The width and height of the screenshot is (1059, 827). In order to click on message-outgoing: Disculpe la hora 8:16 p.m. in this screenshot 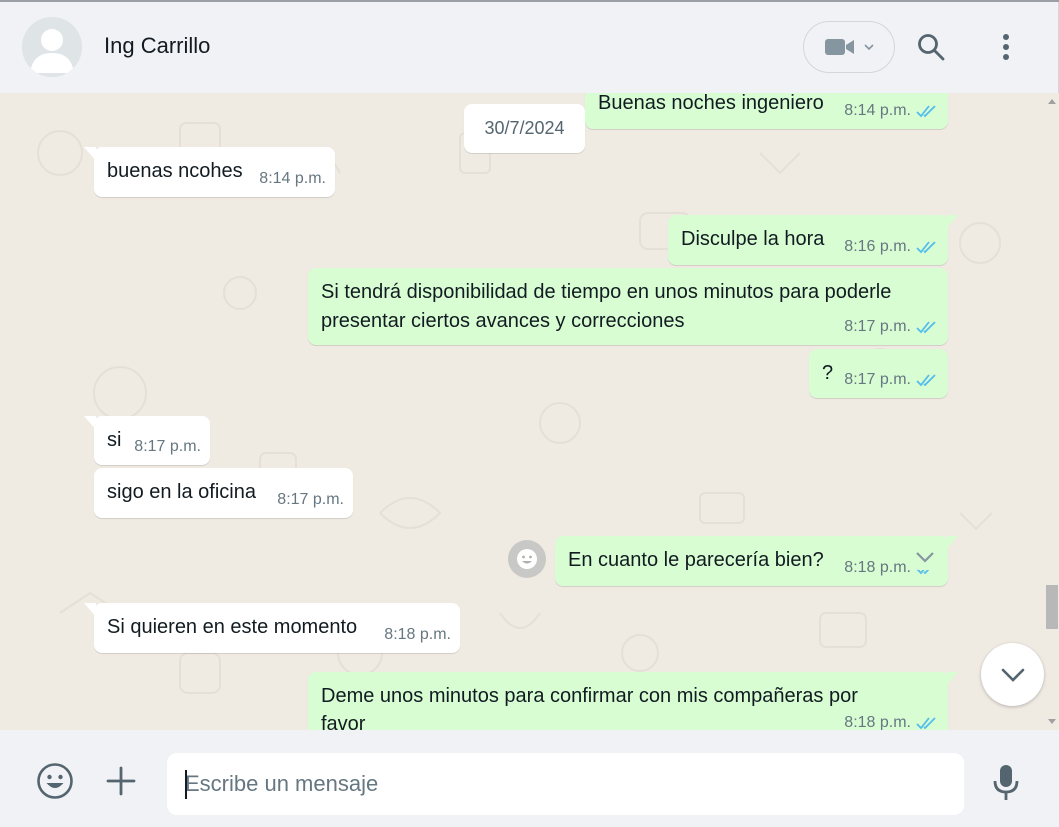, I will do `click(813, 240)`.